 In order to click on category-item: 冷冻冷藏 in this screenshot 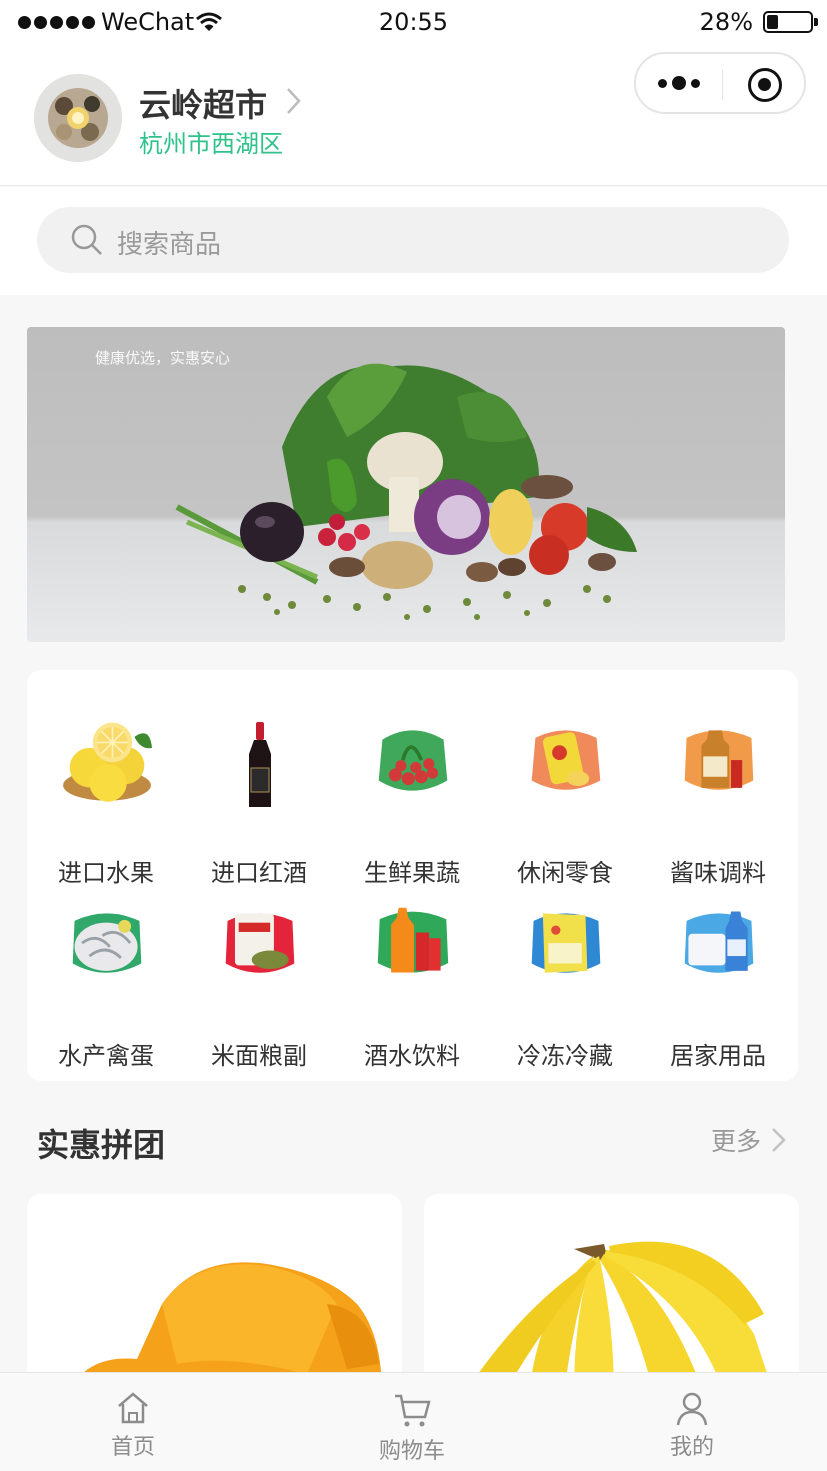, I will do `click(565, 975)`.